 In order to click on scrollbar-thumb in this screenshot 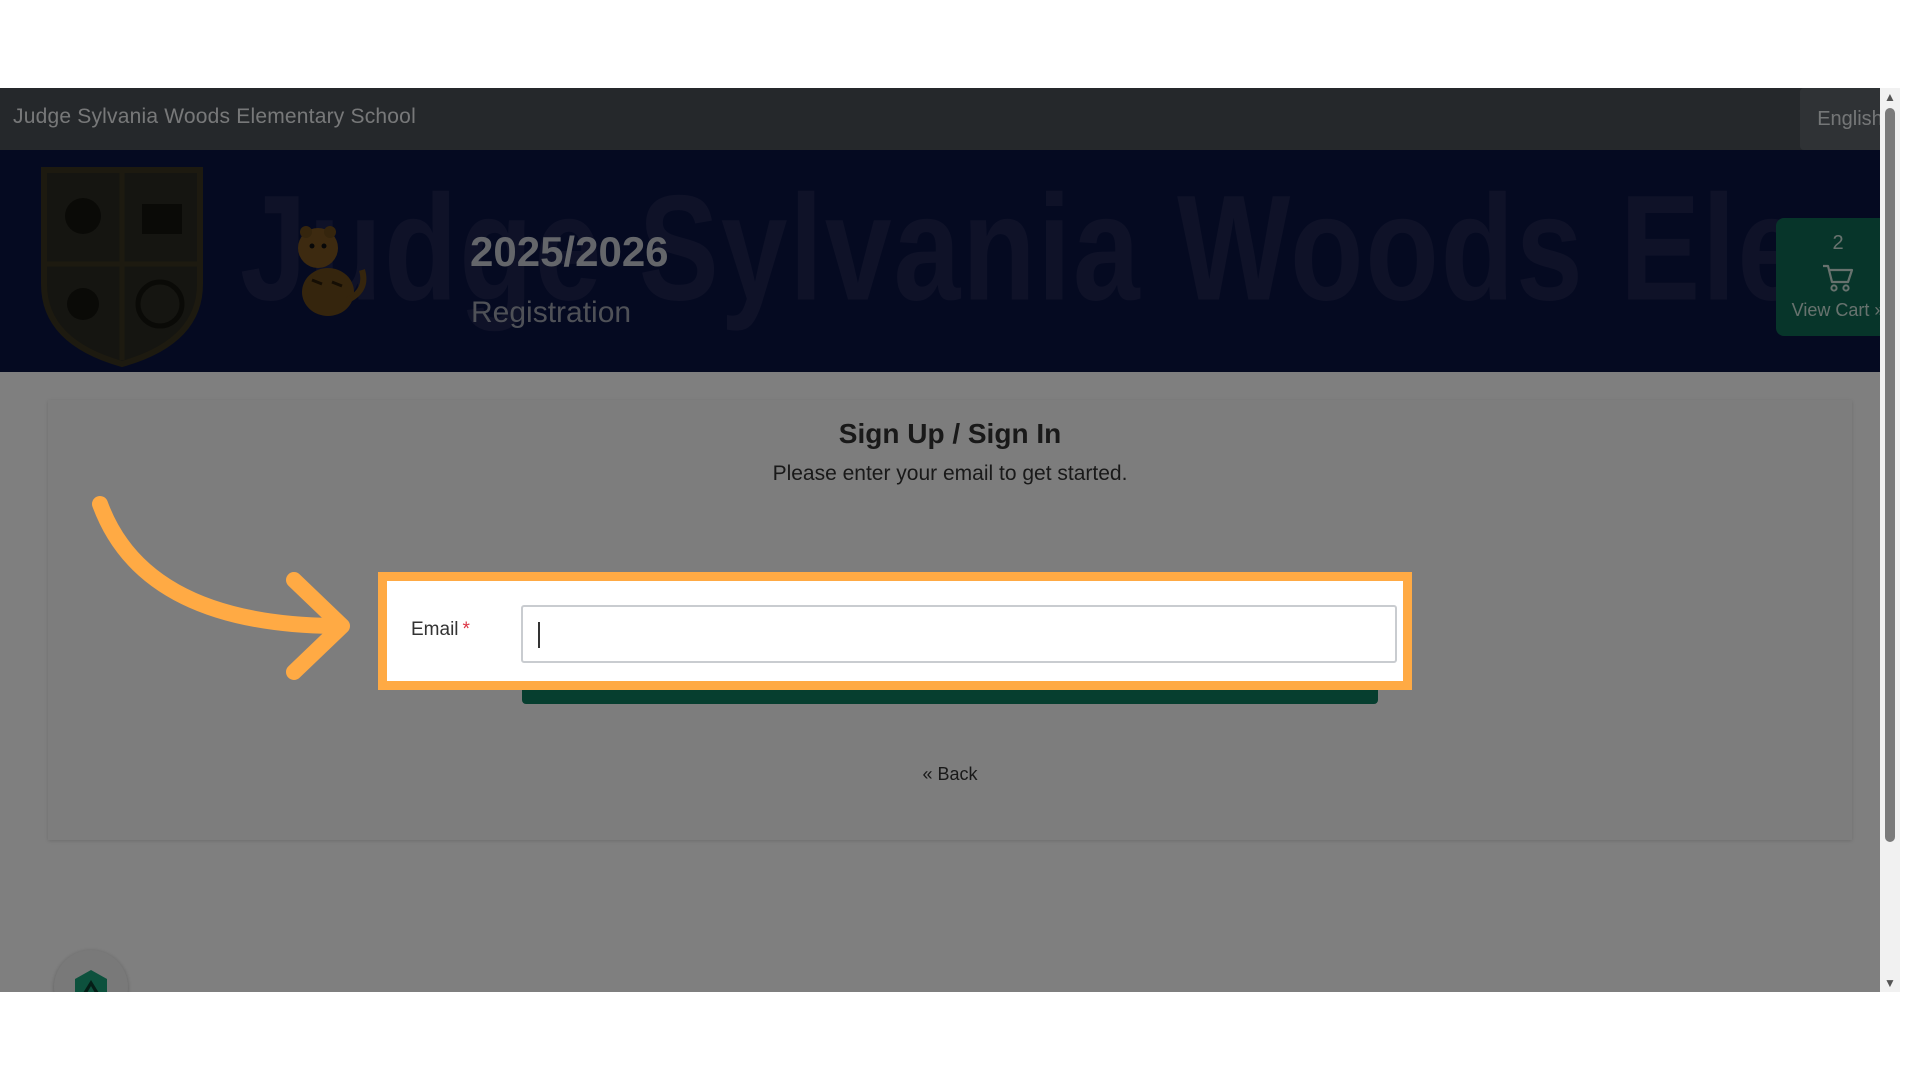, I will do `click(1890, 475)`.